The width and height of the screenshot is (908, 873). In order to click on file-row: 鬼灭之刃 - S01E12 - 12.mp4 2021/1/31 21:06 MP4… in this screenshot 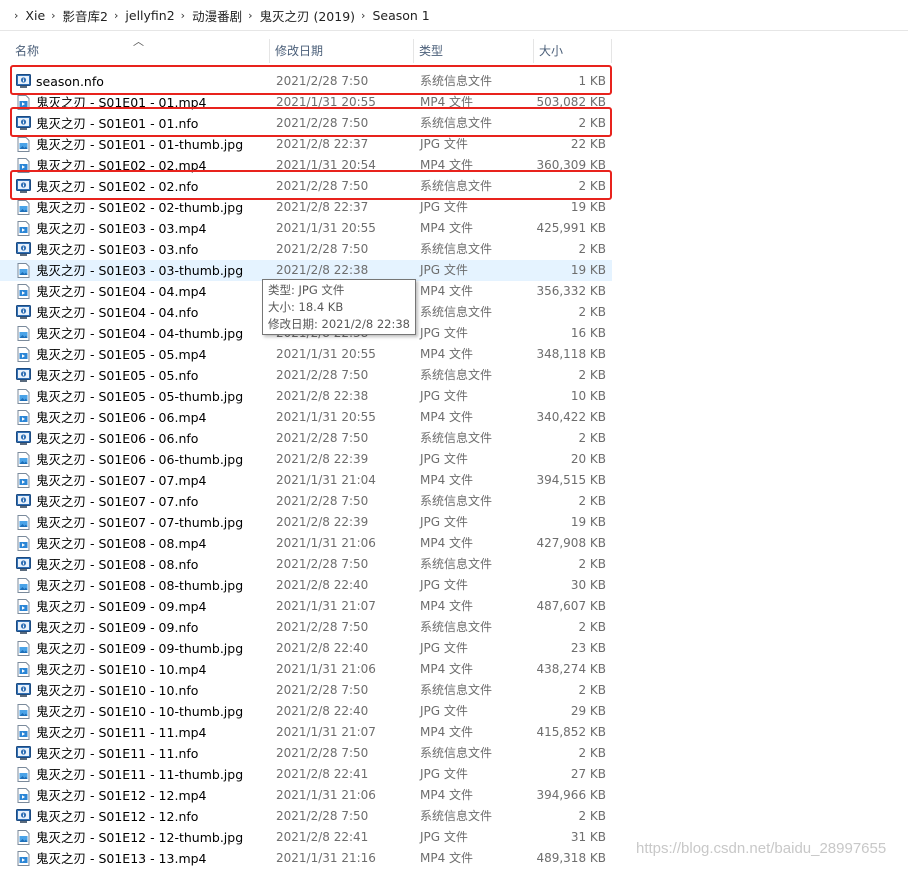, I will do `click(306, 795)`.